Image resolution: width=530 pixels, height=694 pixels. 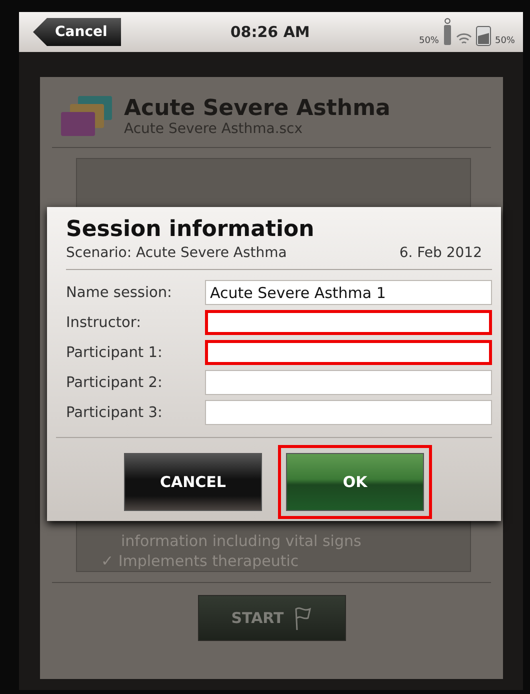 I want to click on scenario-filename: Acute Severe Asthma.scx, so click(x=214, y=128).